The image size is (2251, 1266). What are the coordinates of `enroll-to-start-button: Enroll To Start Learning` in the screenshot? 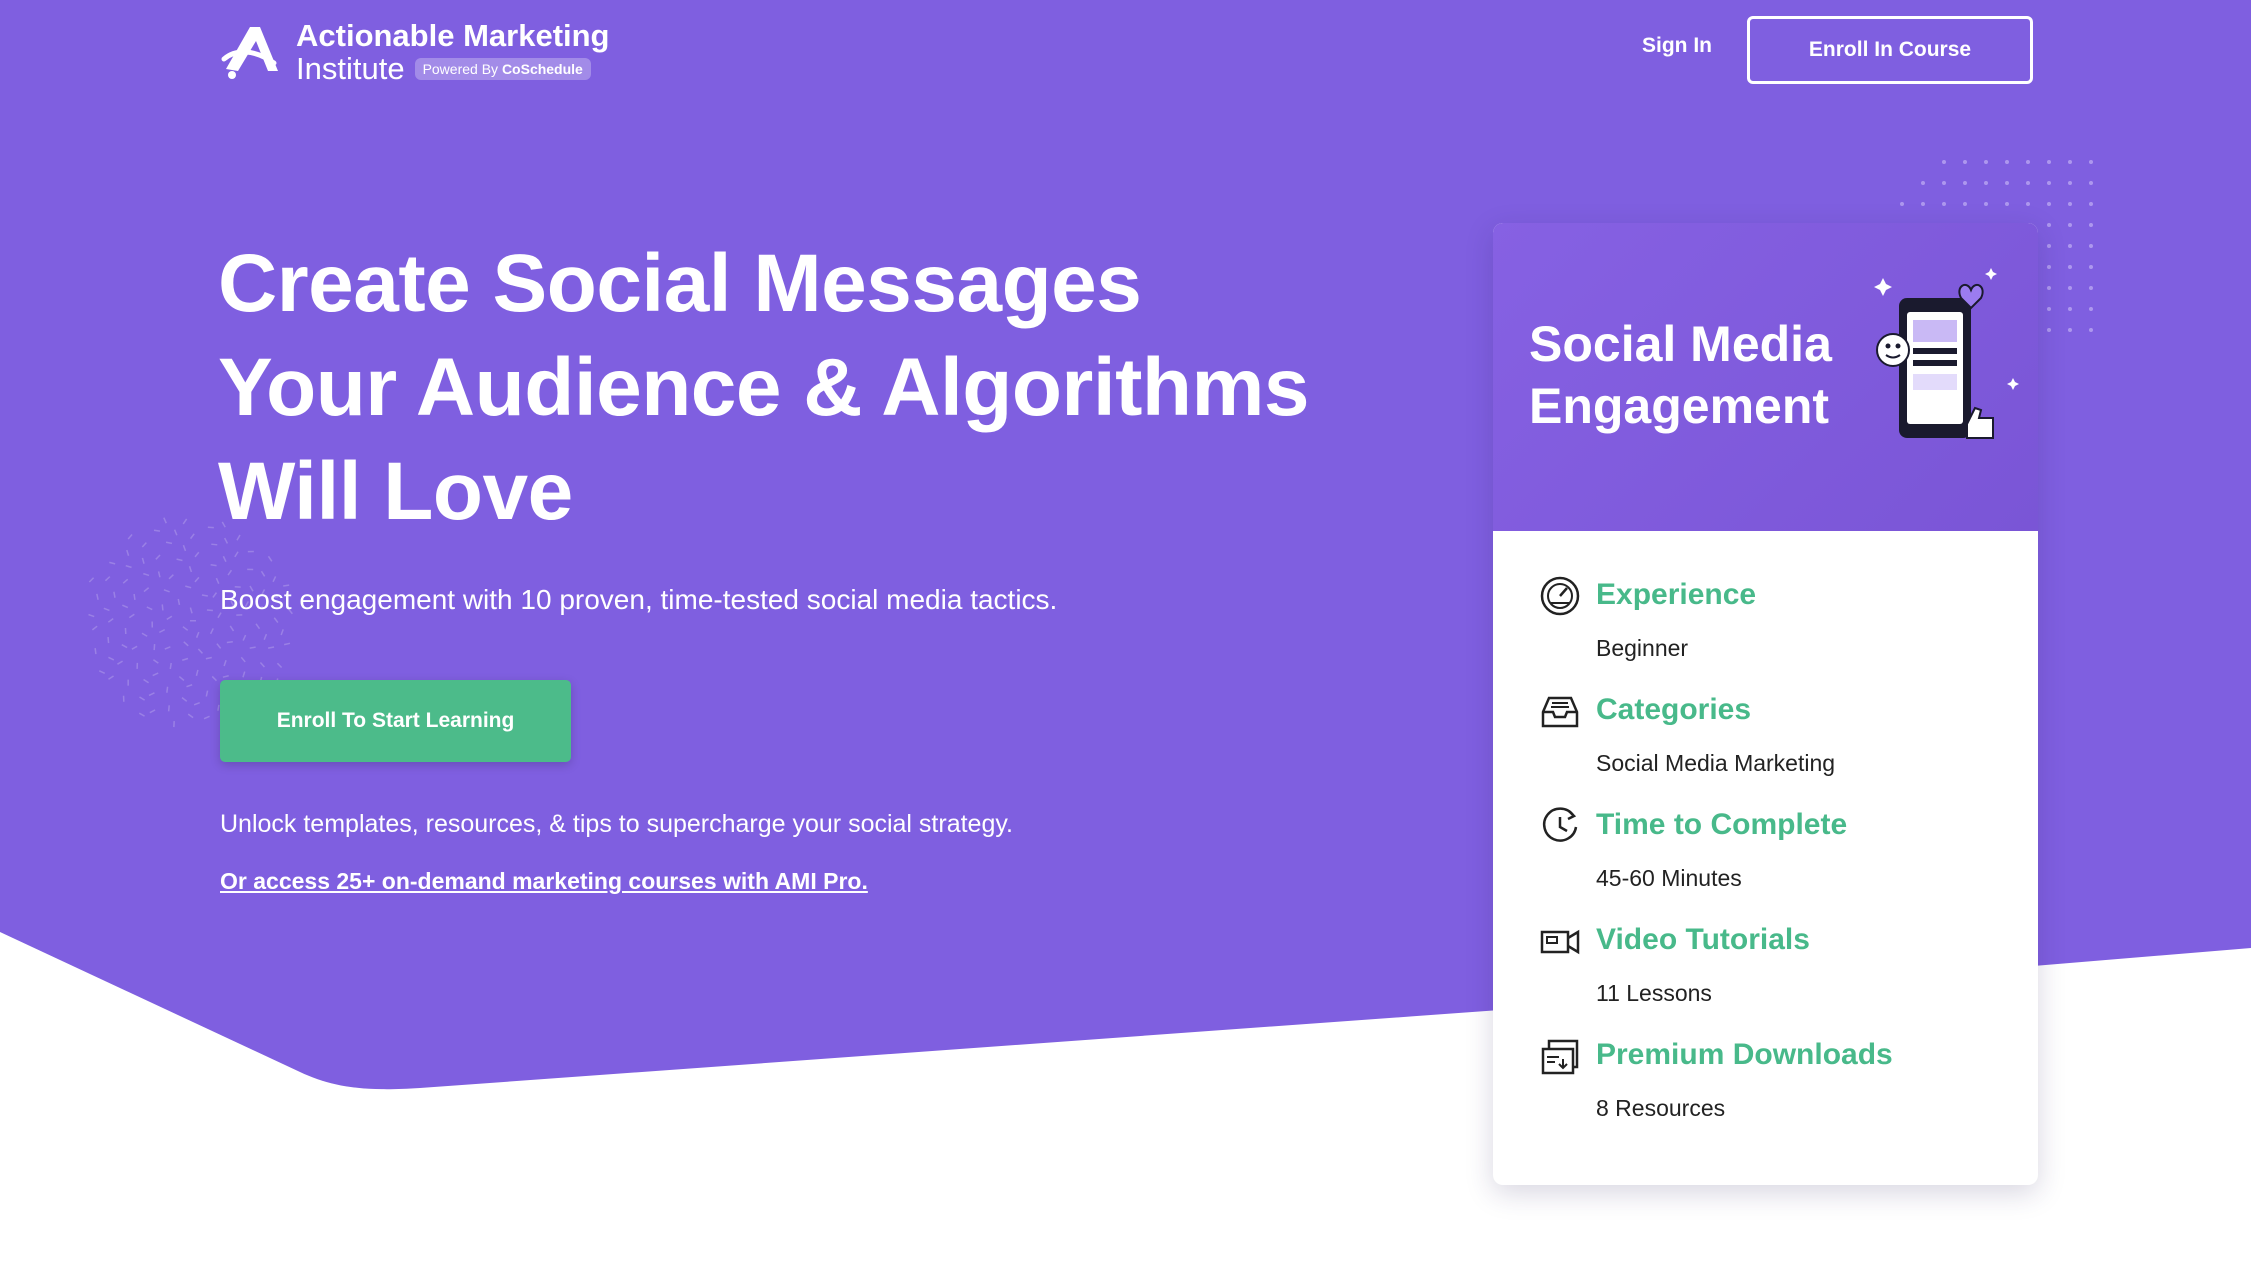 It's located at (395, 721).